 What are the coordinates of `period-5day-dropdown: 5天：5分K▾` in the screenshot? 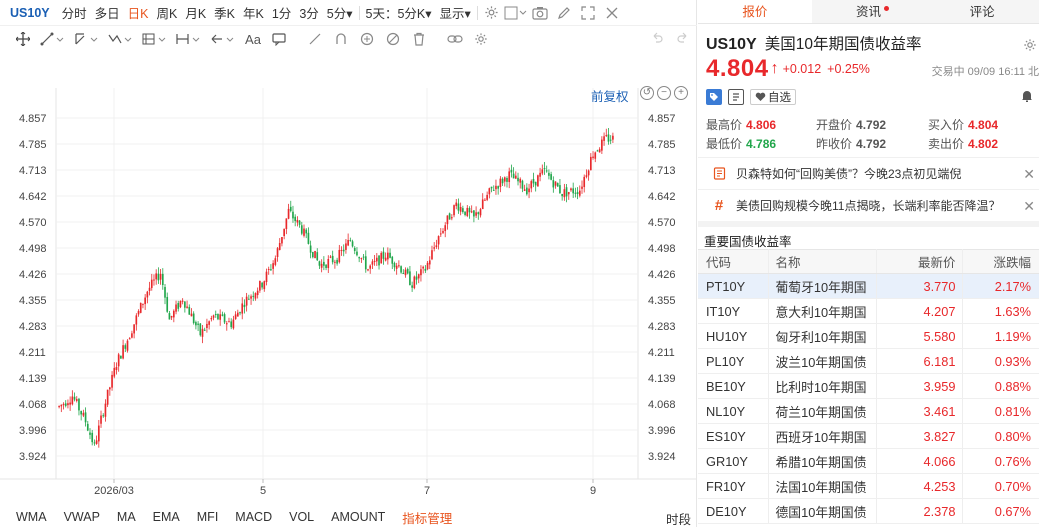 It's located at (399, 12).